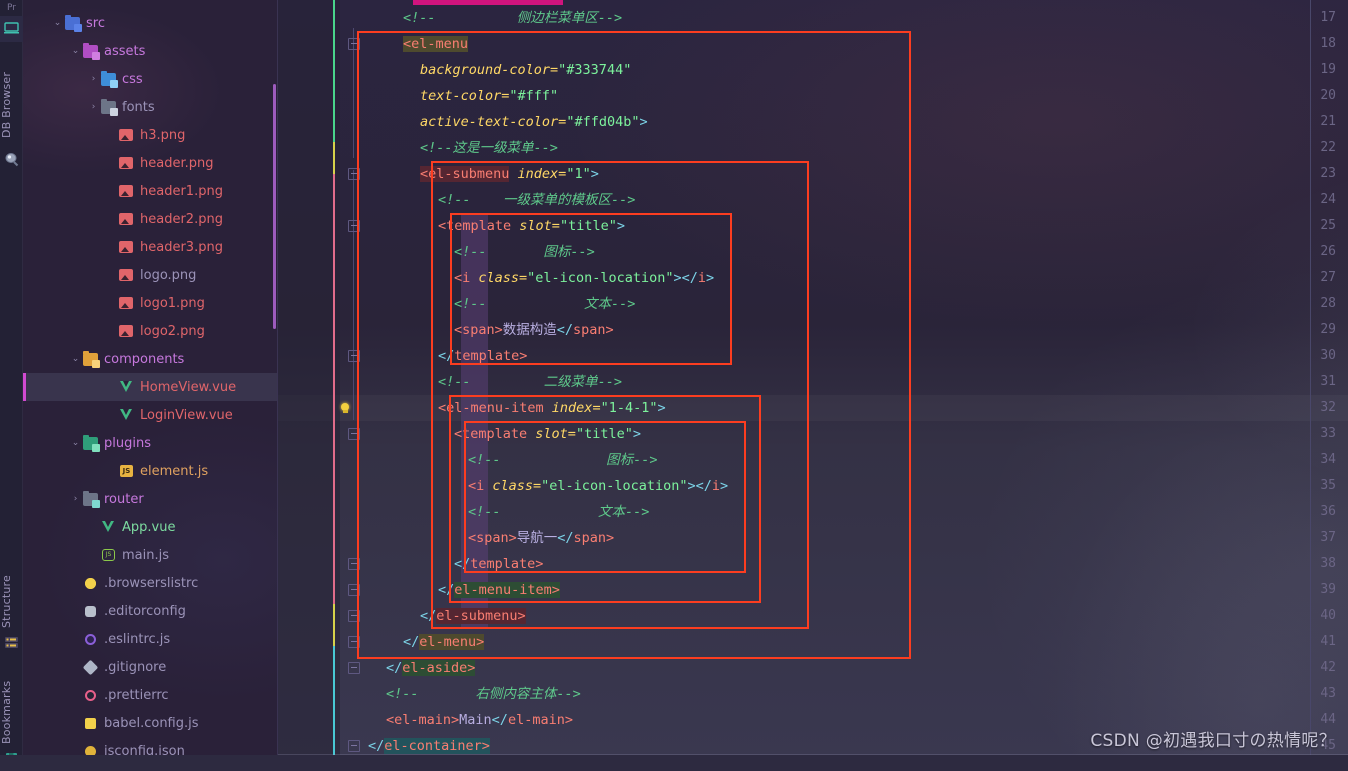  I want to click on tree-item-label: babel.config.js, so click(151, 723).